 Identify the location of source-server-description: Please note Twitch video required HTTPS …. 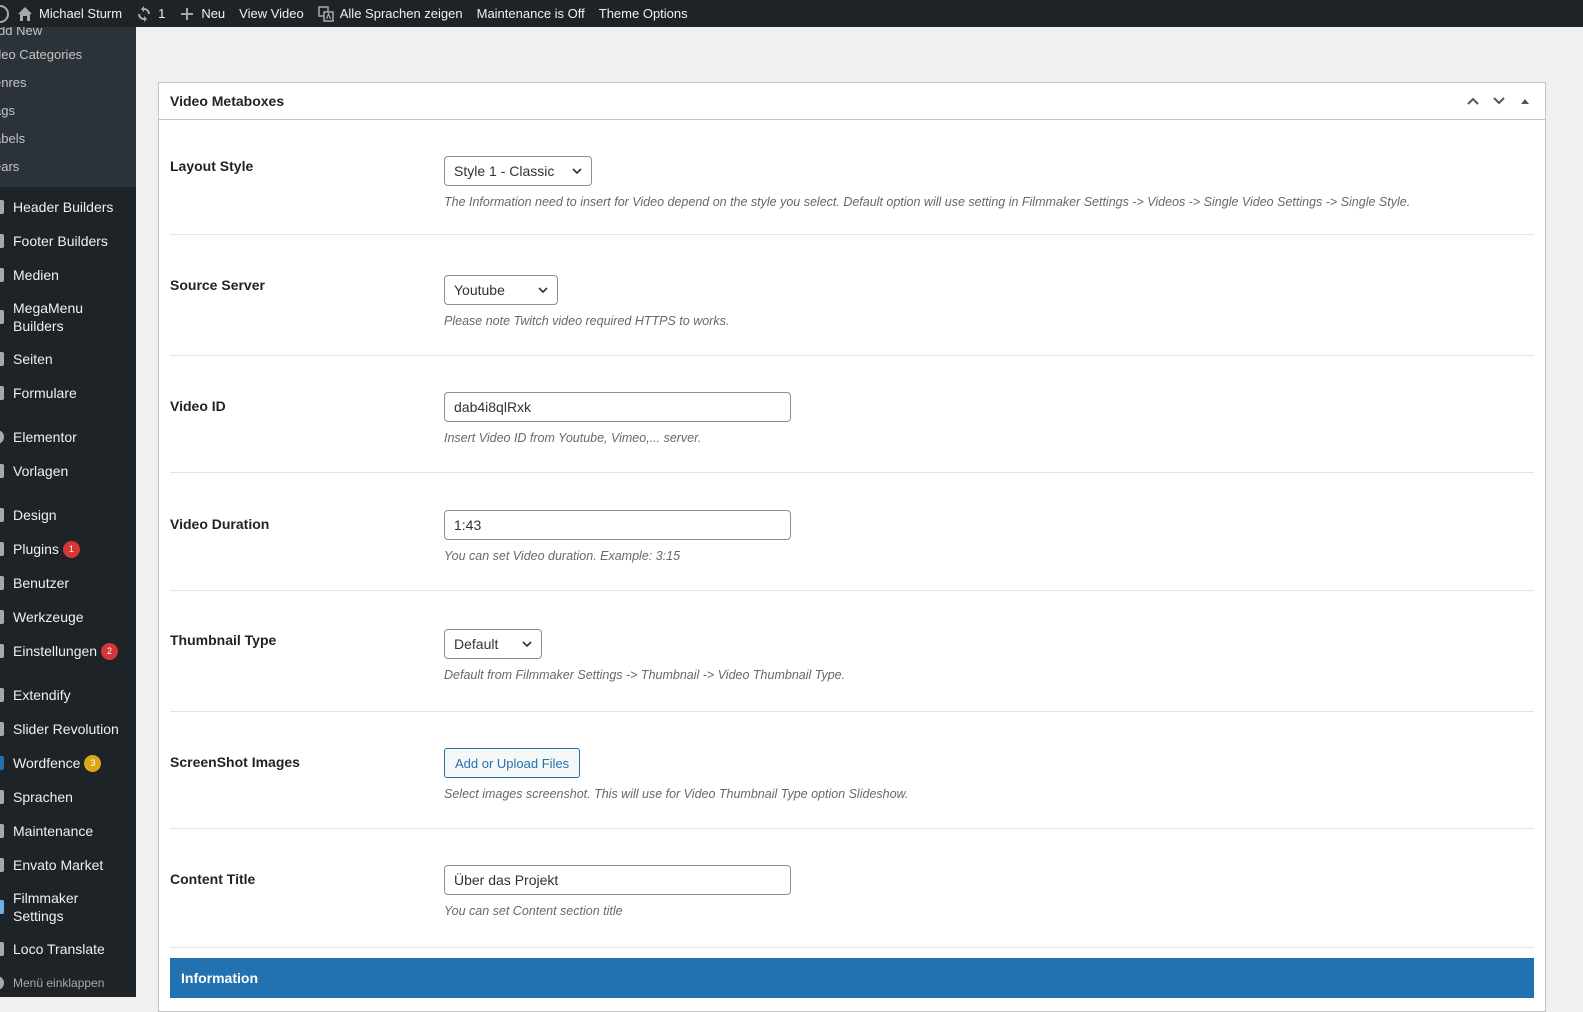
(587, 321).